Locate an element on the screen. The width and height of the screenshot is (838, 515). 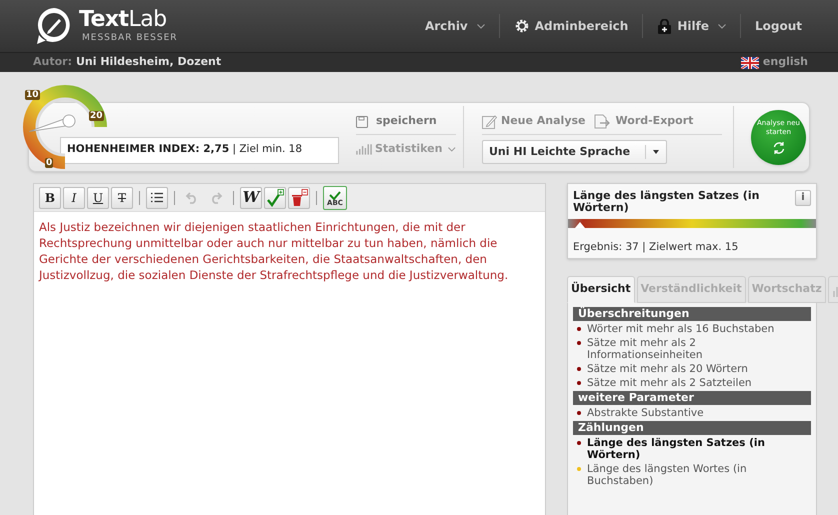
nav-link: Adminbereich is located at coordinates (571, 26).